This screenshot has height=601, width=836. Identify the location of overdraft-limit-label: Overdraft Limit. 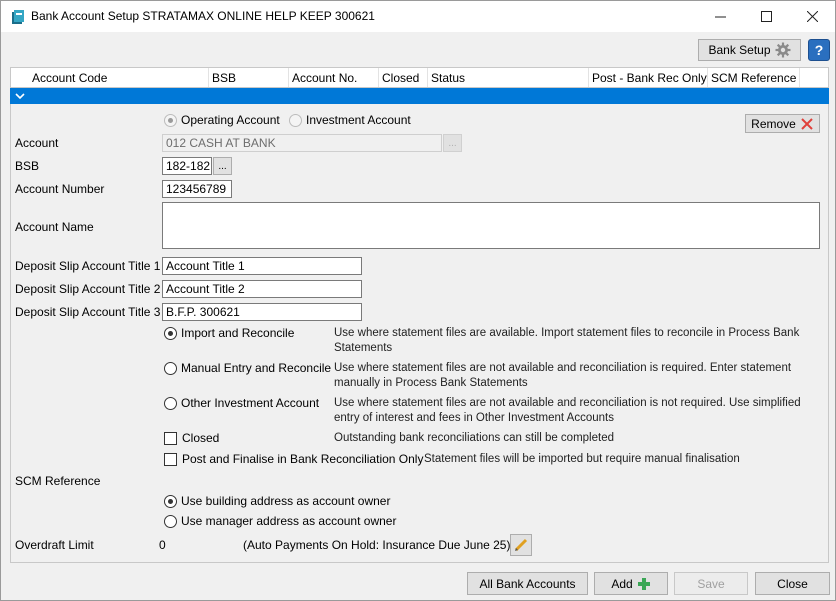
(54, 545).